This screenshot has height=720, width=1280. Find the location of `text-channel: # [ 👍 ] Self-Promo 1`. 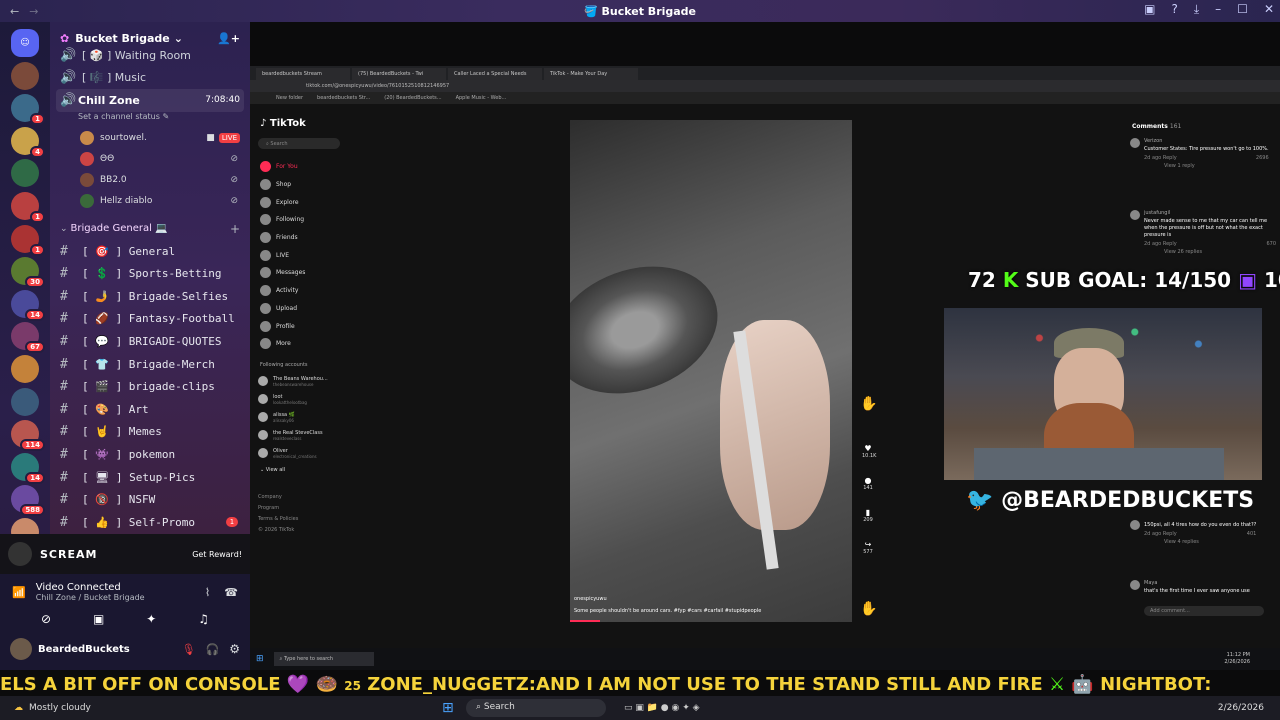

text-channel: # [ 👍 ] Self-Promo 1 is located at coordinates (150, 522).